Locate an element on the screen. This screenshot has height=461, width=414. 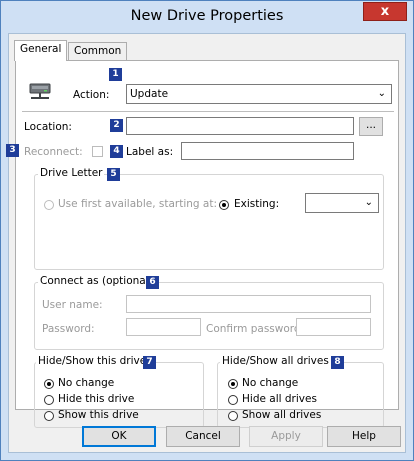
reconnect-label: Reconnect: is located at coordinates (53, 152).